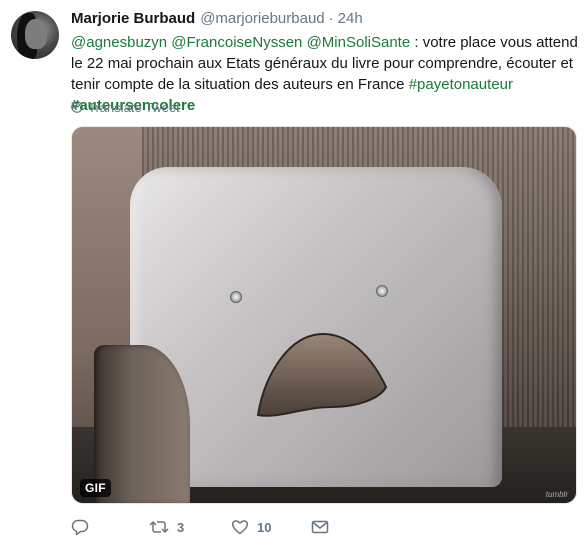 The height and width of the screenshot is (546, 586). What do you see at coordinates (77, 107) in the screenshot?
I see `globe-icon` at bounding box center [77, 107].